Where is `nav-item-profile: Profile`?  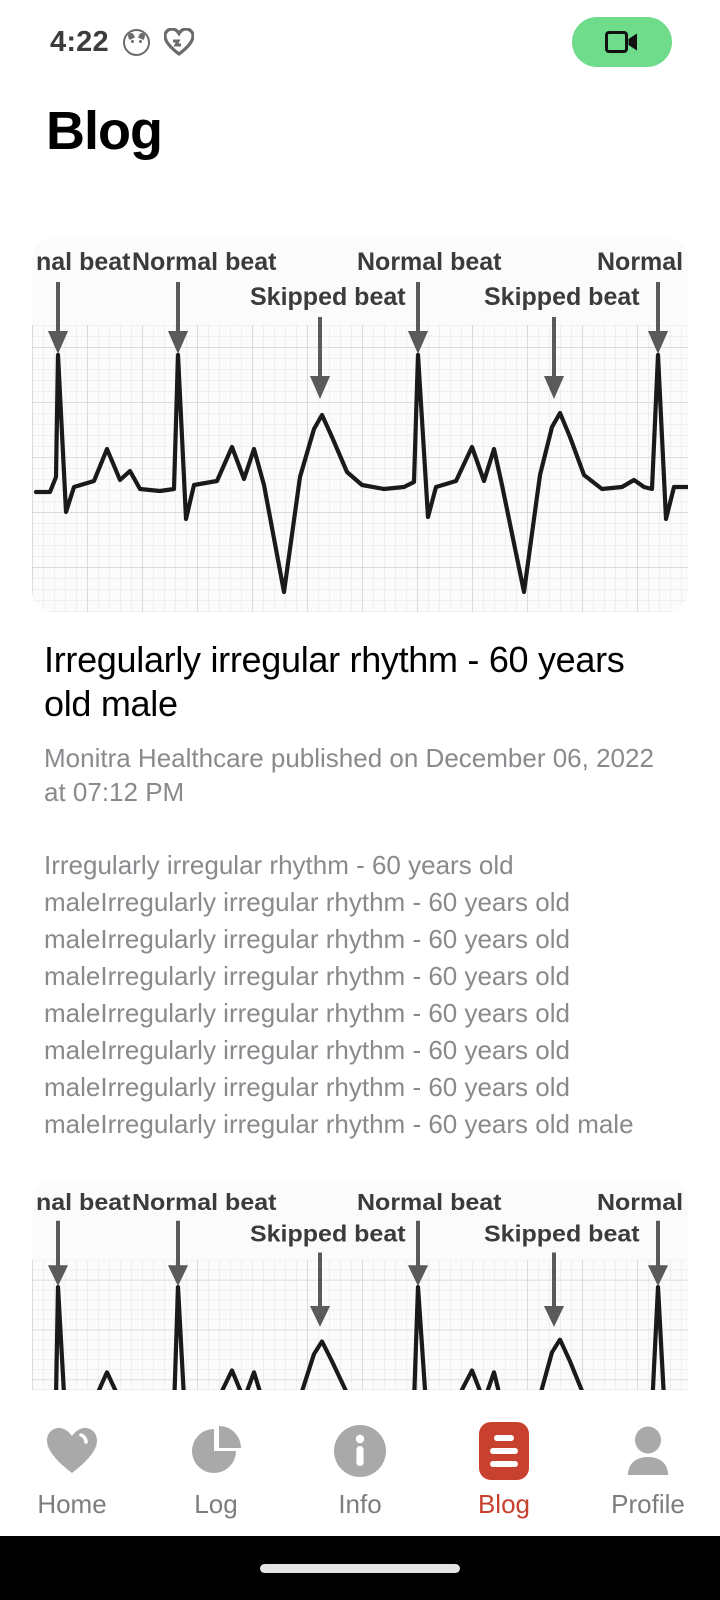 nav-item-profile: Profile is located at coordinates (648, 1471).